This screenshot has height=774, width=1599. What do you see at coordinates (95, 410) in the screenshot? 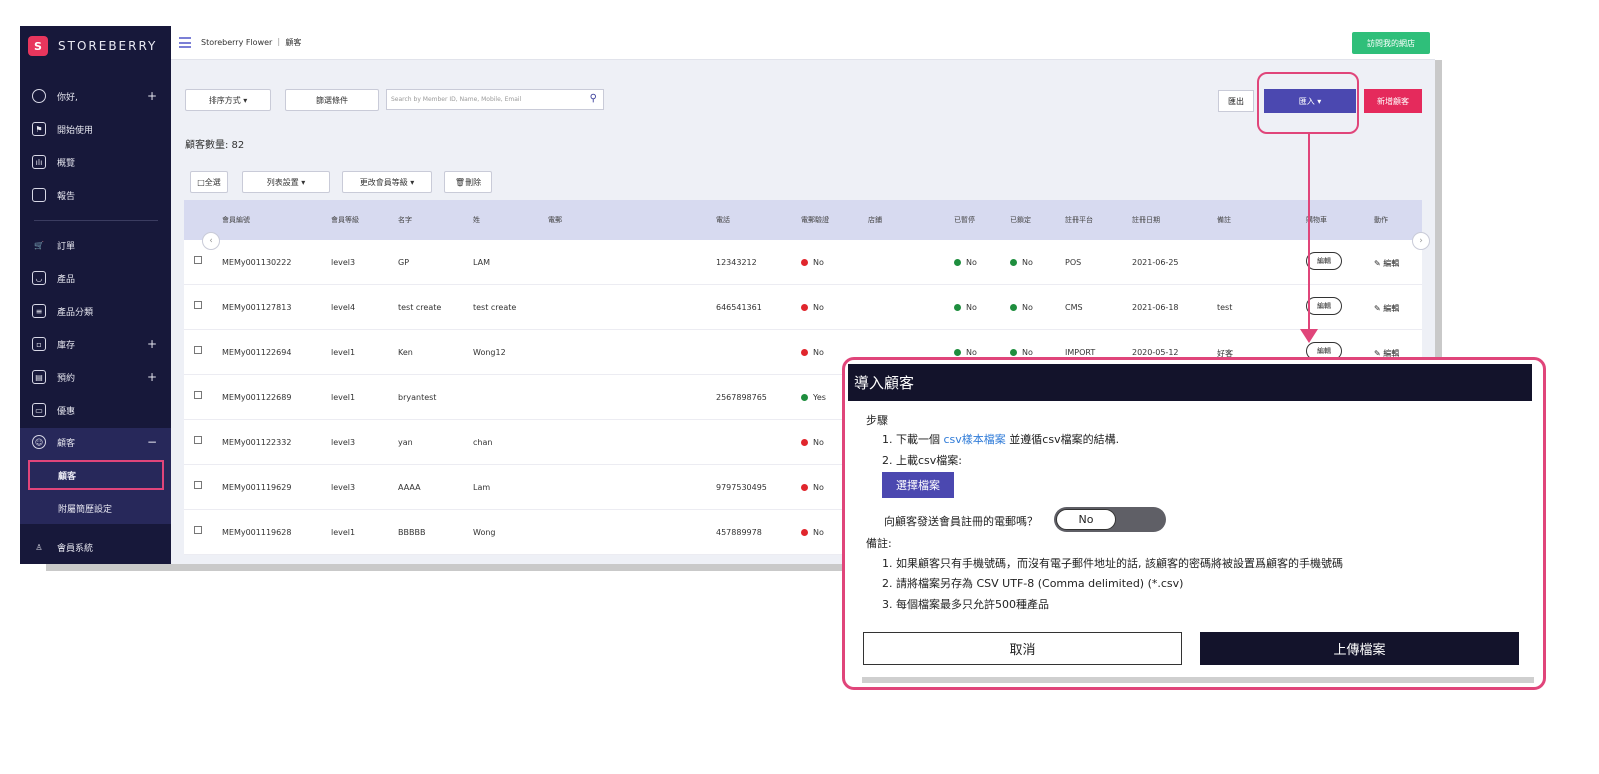
I see `sidebar-item-offers: ▭ 優惠` at bounding box center [95, 410].